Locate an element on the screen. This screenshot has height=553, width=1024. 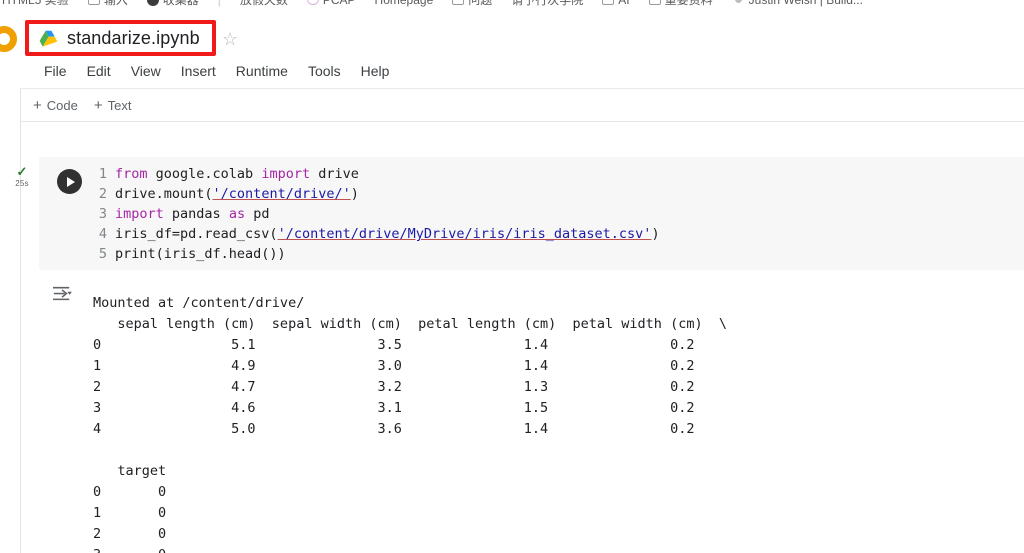
google-drive-icon is located at coordinates (48, 38).